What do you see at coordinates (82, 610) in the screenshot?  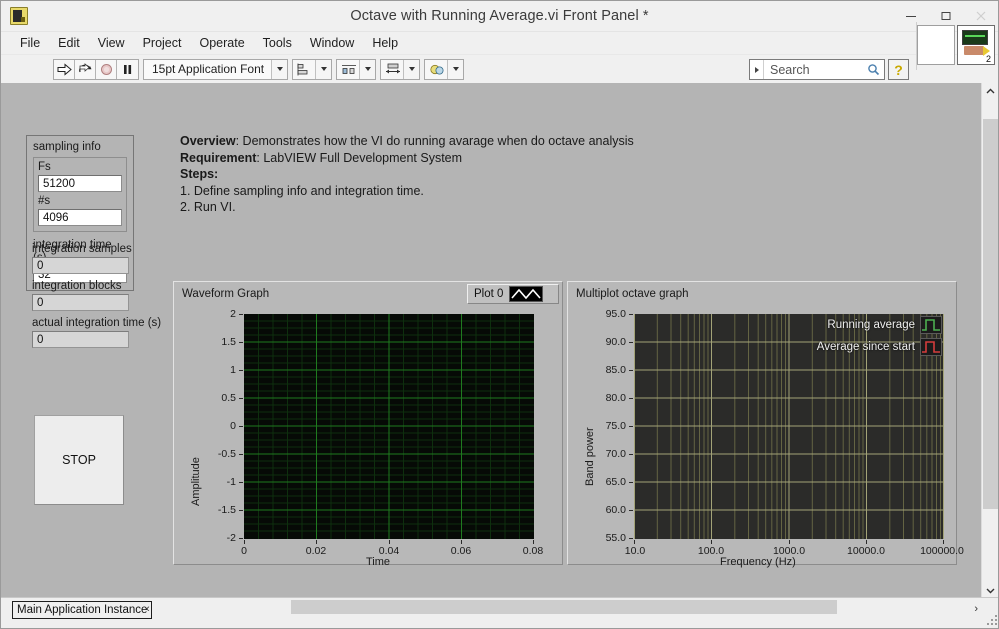 I see `application-instance-label: Main Application Instance` at bounding box center [82, 610].